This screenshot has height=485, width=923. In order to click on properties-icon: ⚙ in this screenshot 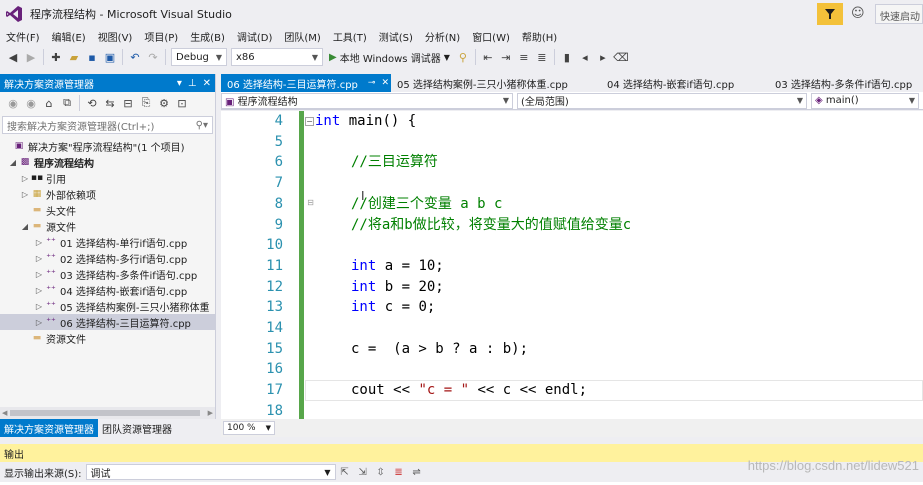, I will do `click(164, 103)`.